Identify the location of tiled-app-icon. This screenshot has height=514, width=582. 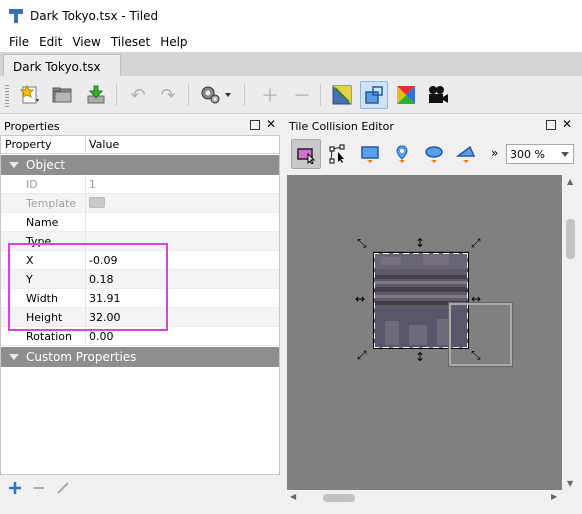
(16, 16).